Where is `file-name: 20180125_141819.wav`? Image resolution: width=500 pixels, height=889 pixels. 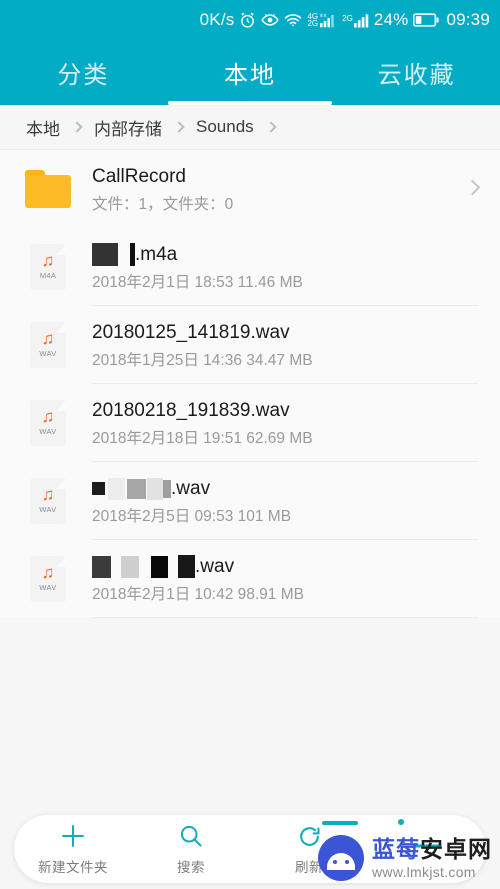
file-name: 20180125_141819.wav is located at coordinates (288, 333).